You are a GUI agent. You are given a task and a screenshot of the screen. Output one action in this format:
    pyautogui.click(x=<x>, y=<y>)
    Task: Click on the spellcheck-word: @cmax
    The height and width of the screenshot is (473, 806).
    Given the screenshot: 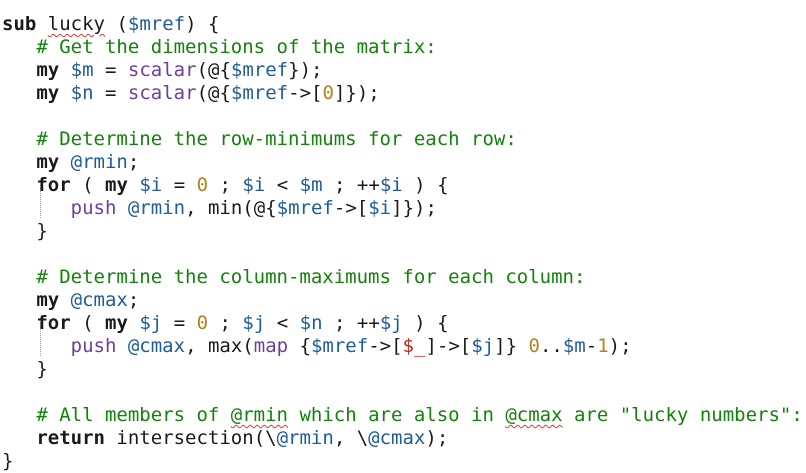 What is the action you would take?
    pyautogui.click(x=534, y=415)
    